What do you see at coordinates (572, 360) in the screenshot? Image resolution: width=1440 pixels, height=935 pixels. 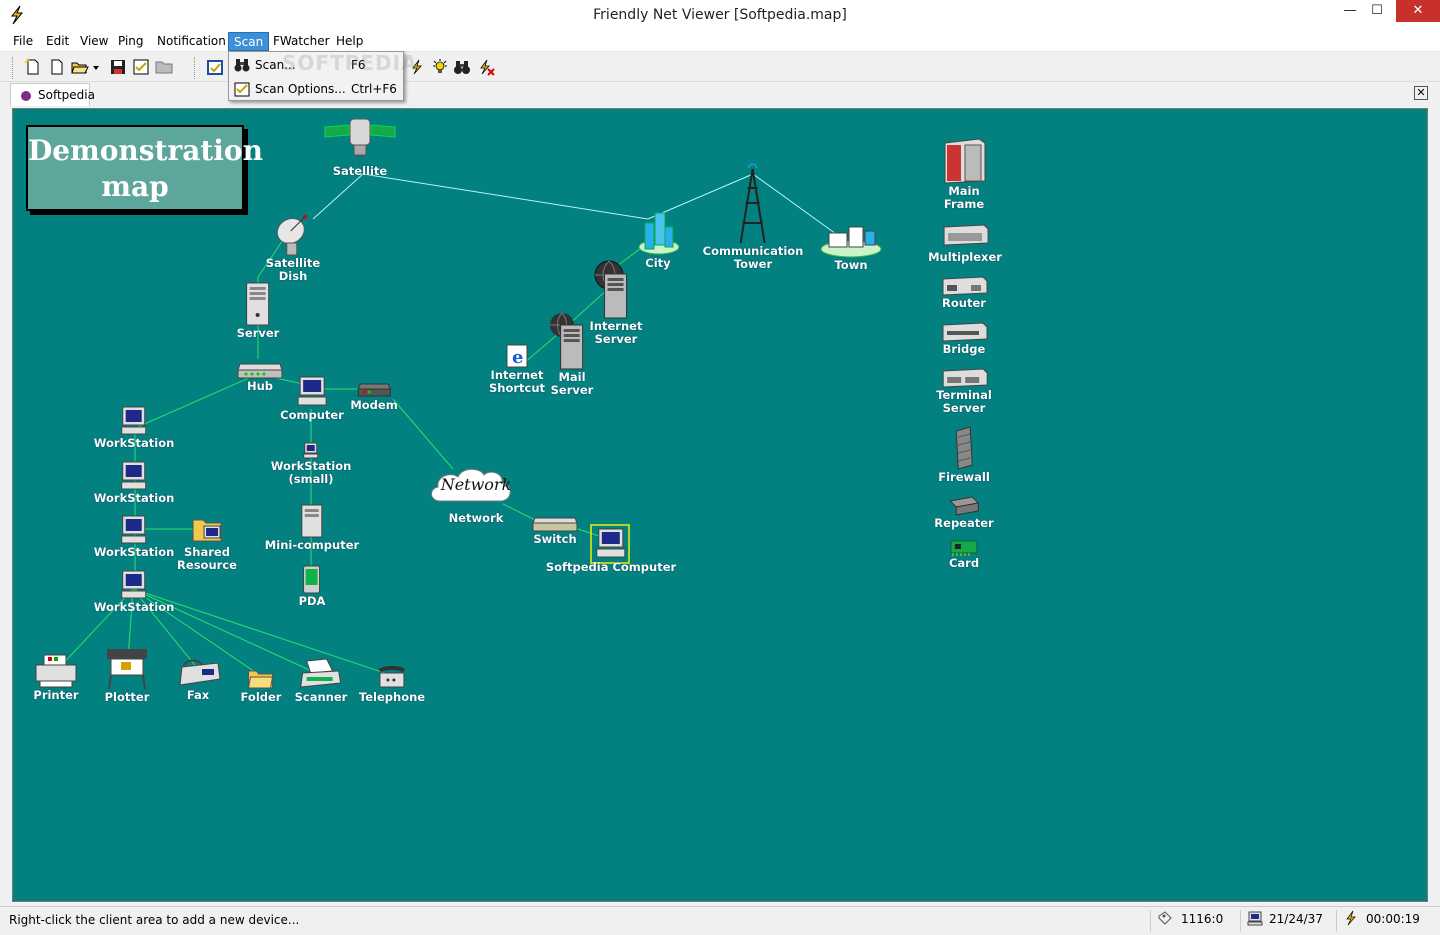 I see `device-mail-server: Mail Server` at bounding box center [572, 360].